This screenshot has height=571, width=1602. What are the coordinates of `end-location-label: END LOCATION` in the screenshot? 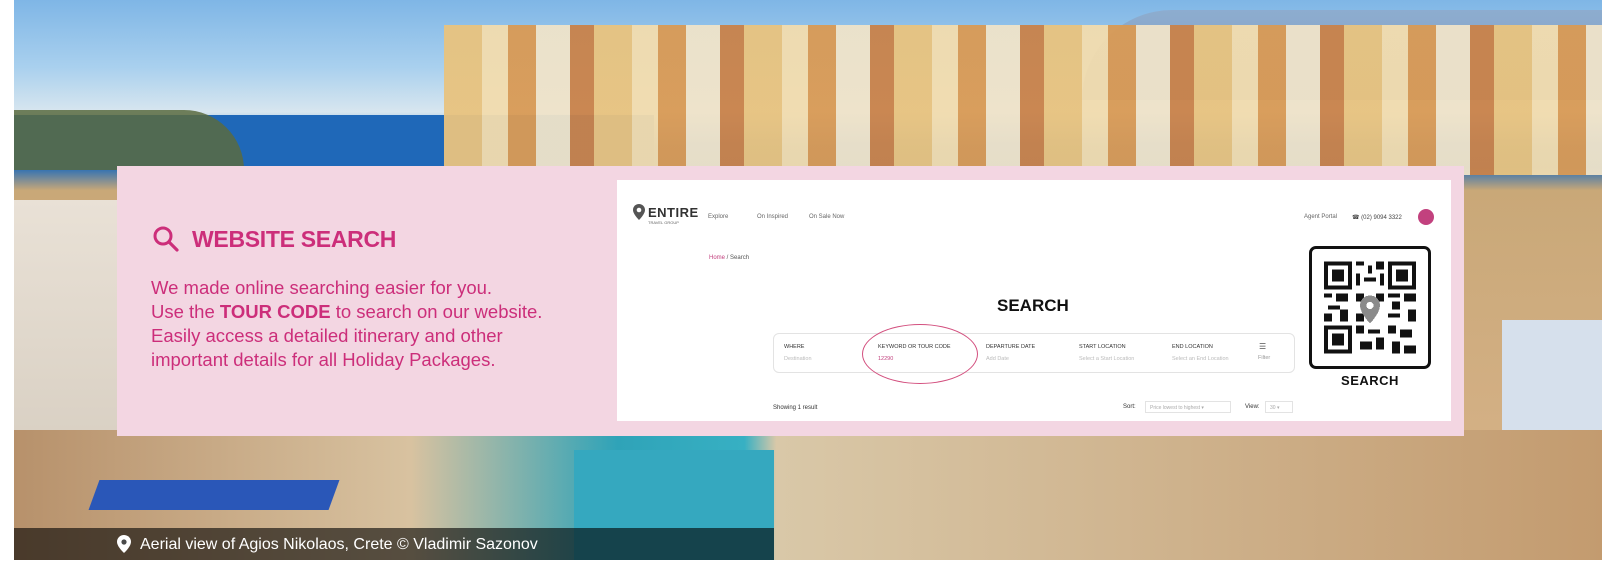 It's located at (1192, 347).